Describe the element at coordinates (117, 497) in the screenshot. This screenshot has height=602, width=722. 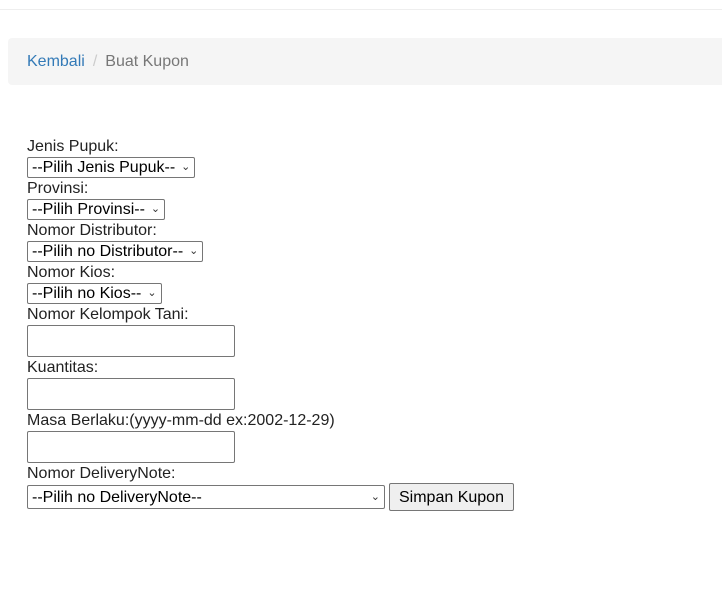
I see `delivery-note-select-value: --Pilih no DeliveryNote--` at that location.